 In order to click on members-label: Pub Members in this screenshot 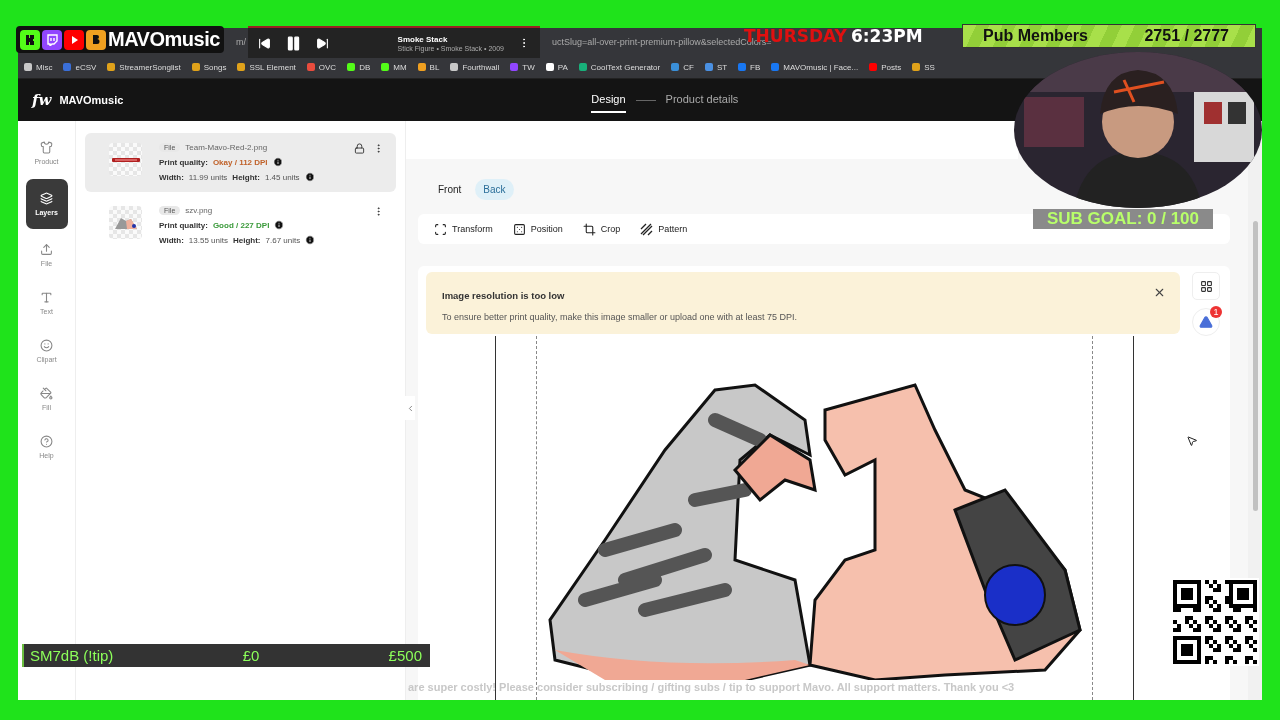, I will do `click(1035, 36)`.